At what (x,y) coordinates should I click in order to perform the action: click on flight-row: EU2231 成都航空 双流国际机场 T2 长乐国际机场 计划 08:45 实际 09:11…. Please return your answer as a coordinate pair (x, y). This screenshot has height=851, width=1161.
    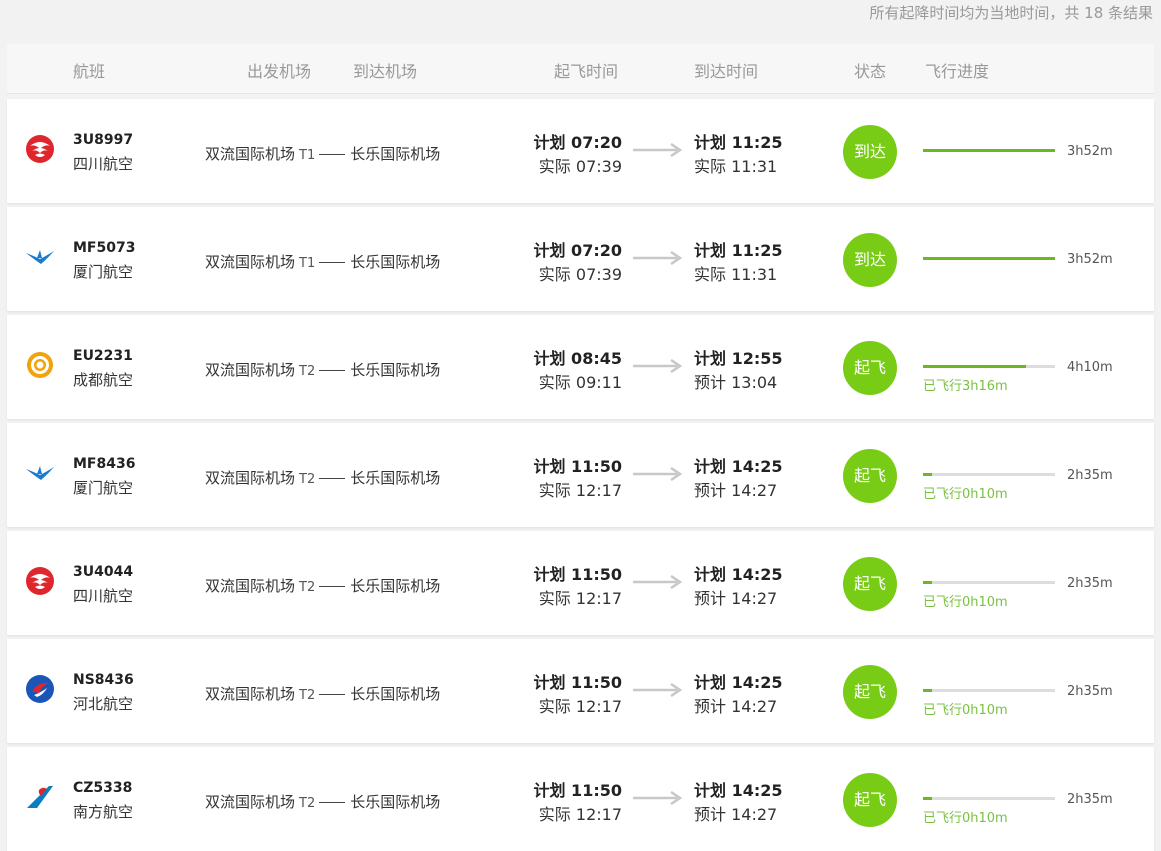
    Looking at the image, I should click on (580, 367).